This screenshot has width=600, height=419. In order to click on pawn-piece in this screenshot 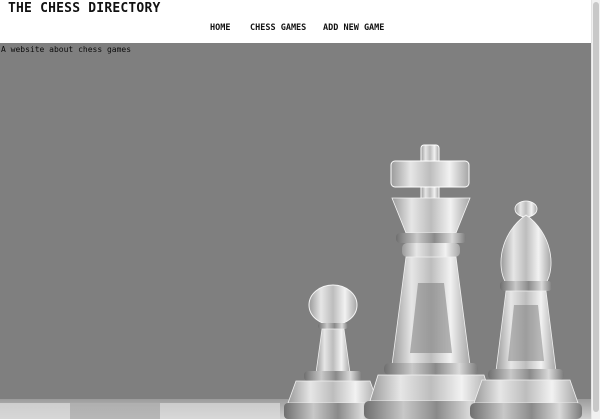, I will do `click(333, 351)`.